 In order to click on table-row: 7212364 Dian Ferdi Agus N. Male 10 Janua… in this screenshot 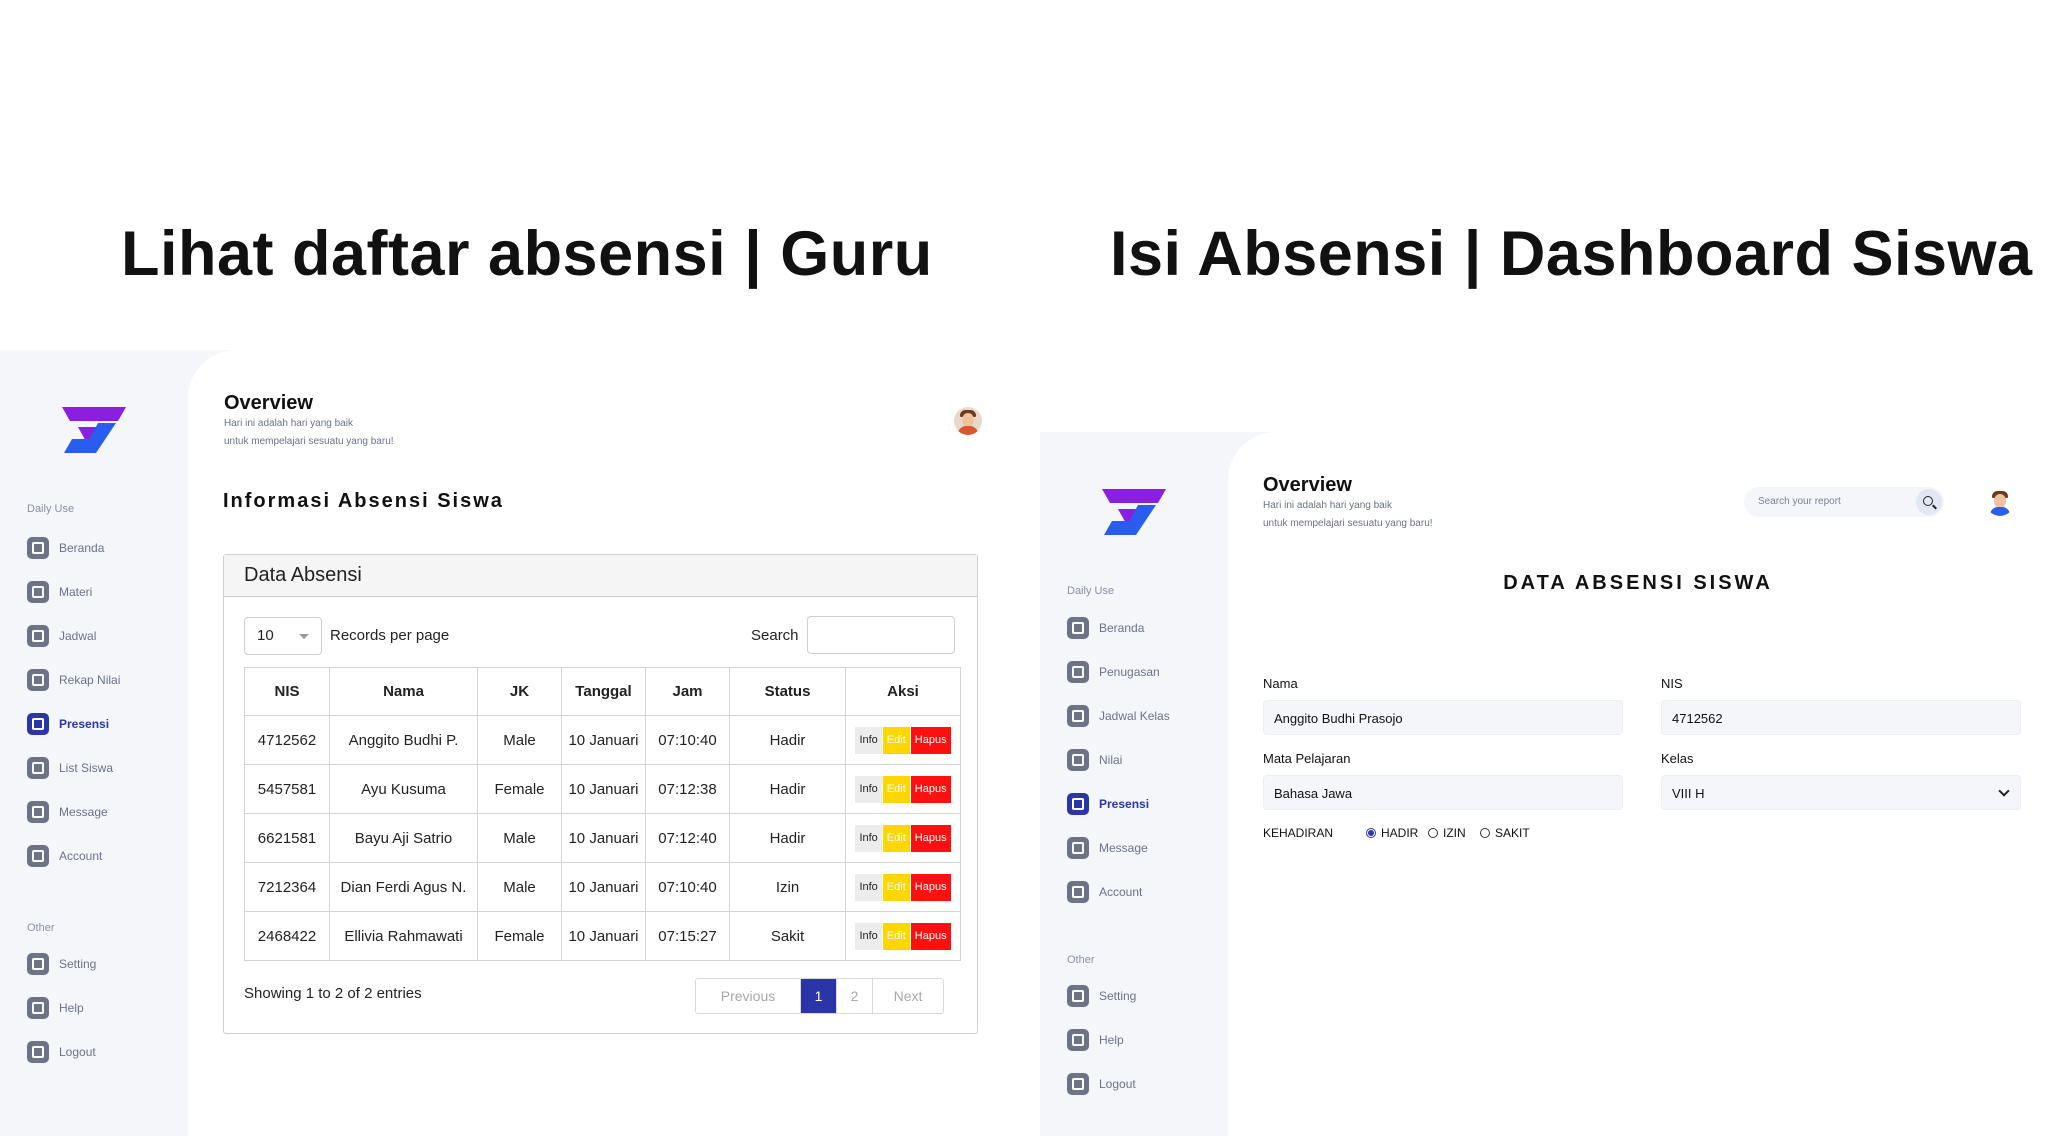, I will do `click(602, 887)`.